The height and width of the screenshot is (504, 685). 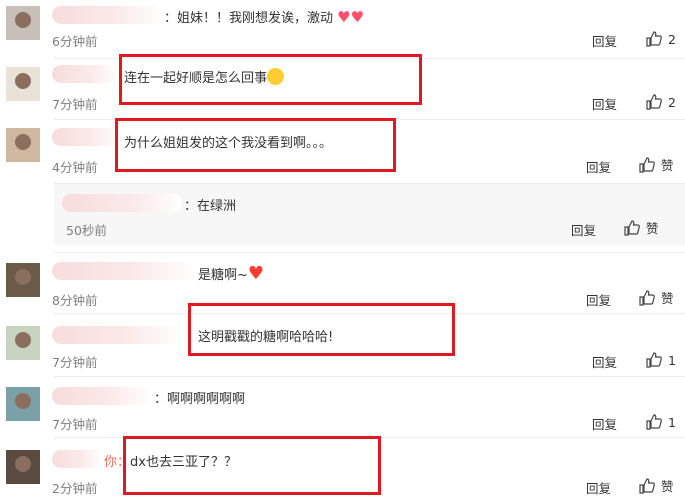 I want to click on comment-text: ：啊啊啊啊啊啊, so click(x=200, y=399).